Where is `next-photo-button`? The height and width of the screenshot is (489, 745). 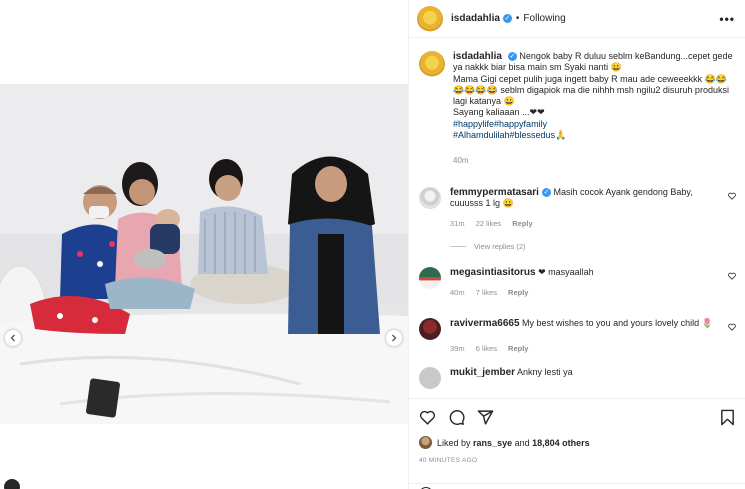 next-photo-button is located at coordinates (394, 338).